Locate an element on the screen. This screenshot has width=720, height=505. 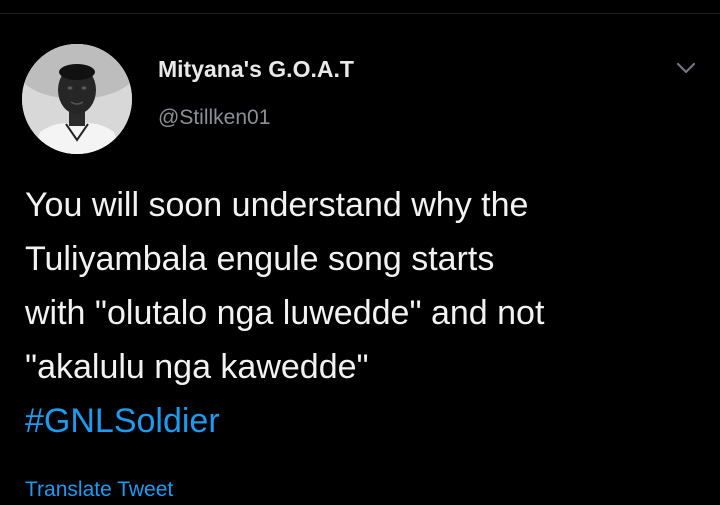
avatar is located at coordinates (77, 99).